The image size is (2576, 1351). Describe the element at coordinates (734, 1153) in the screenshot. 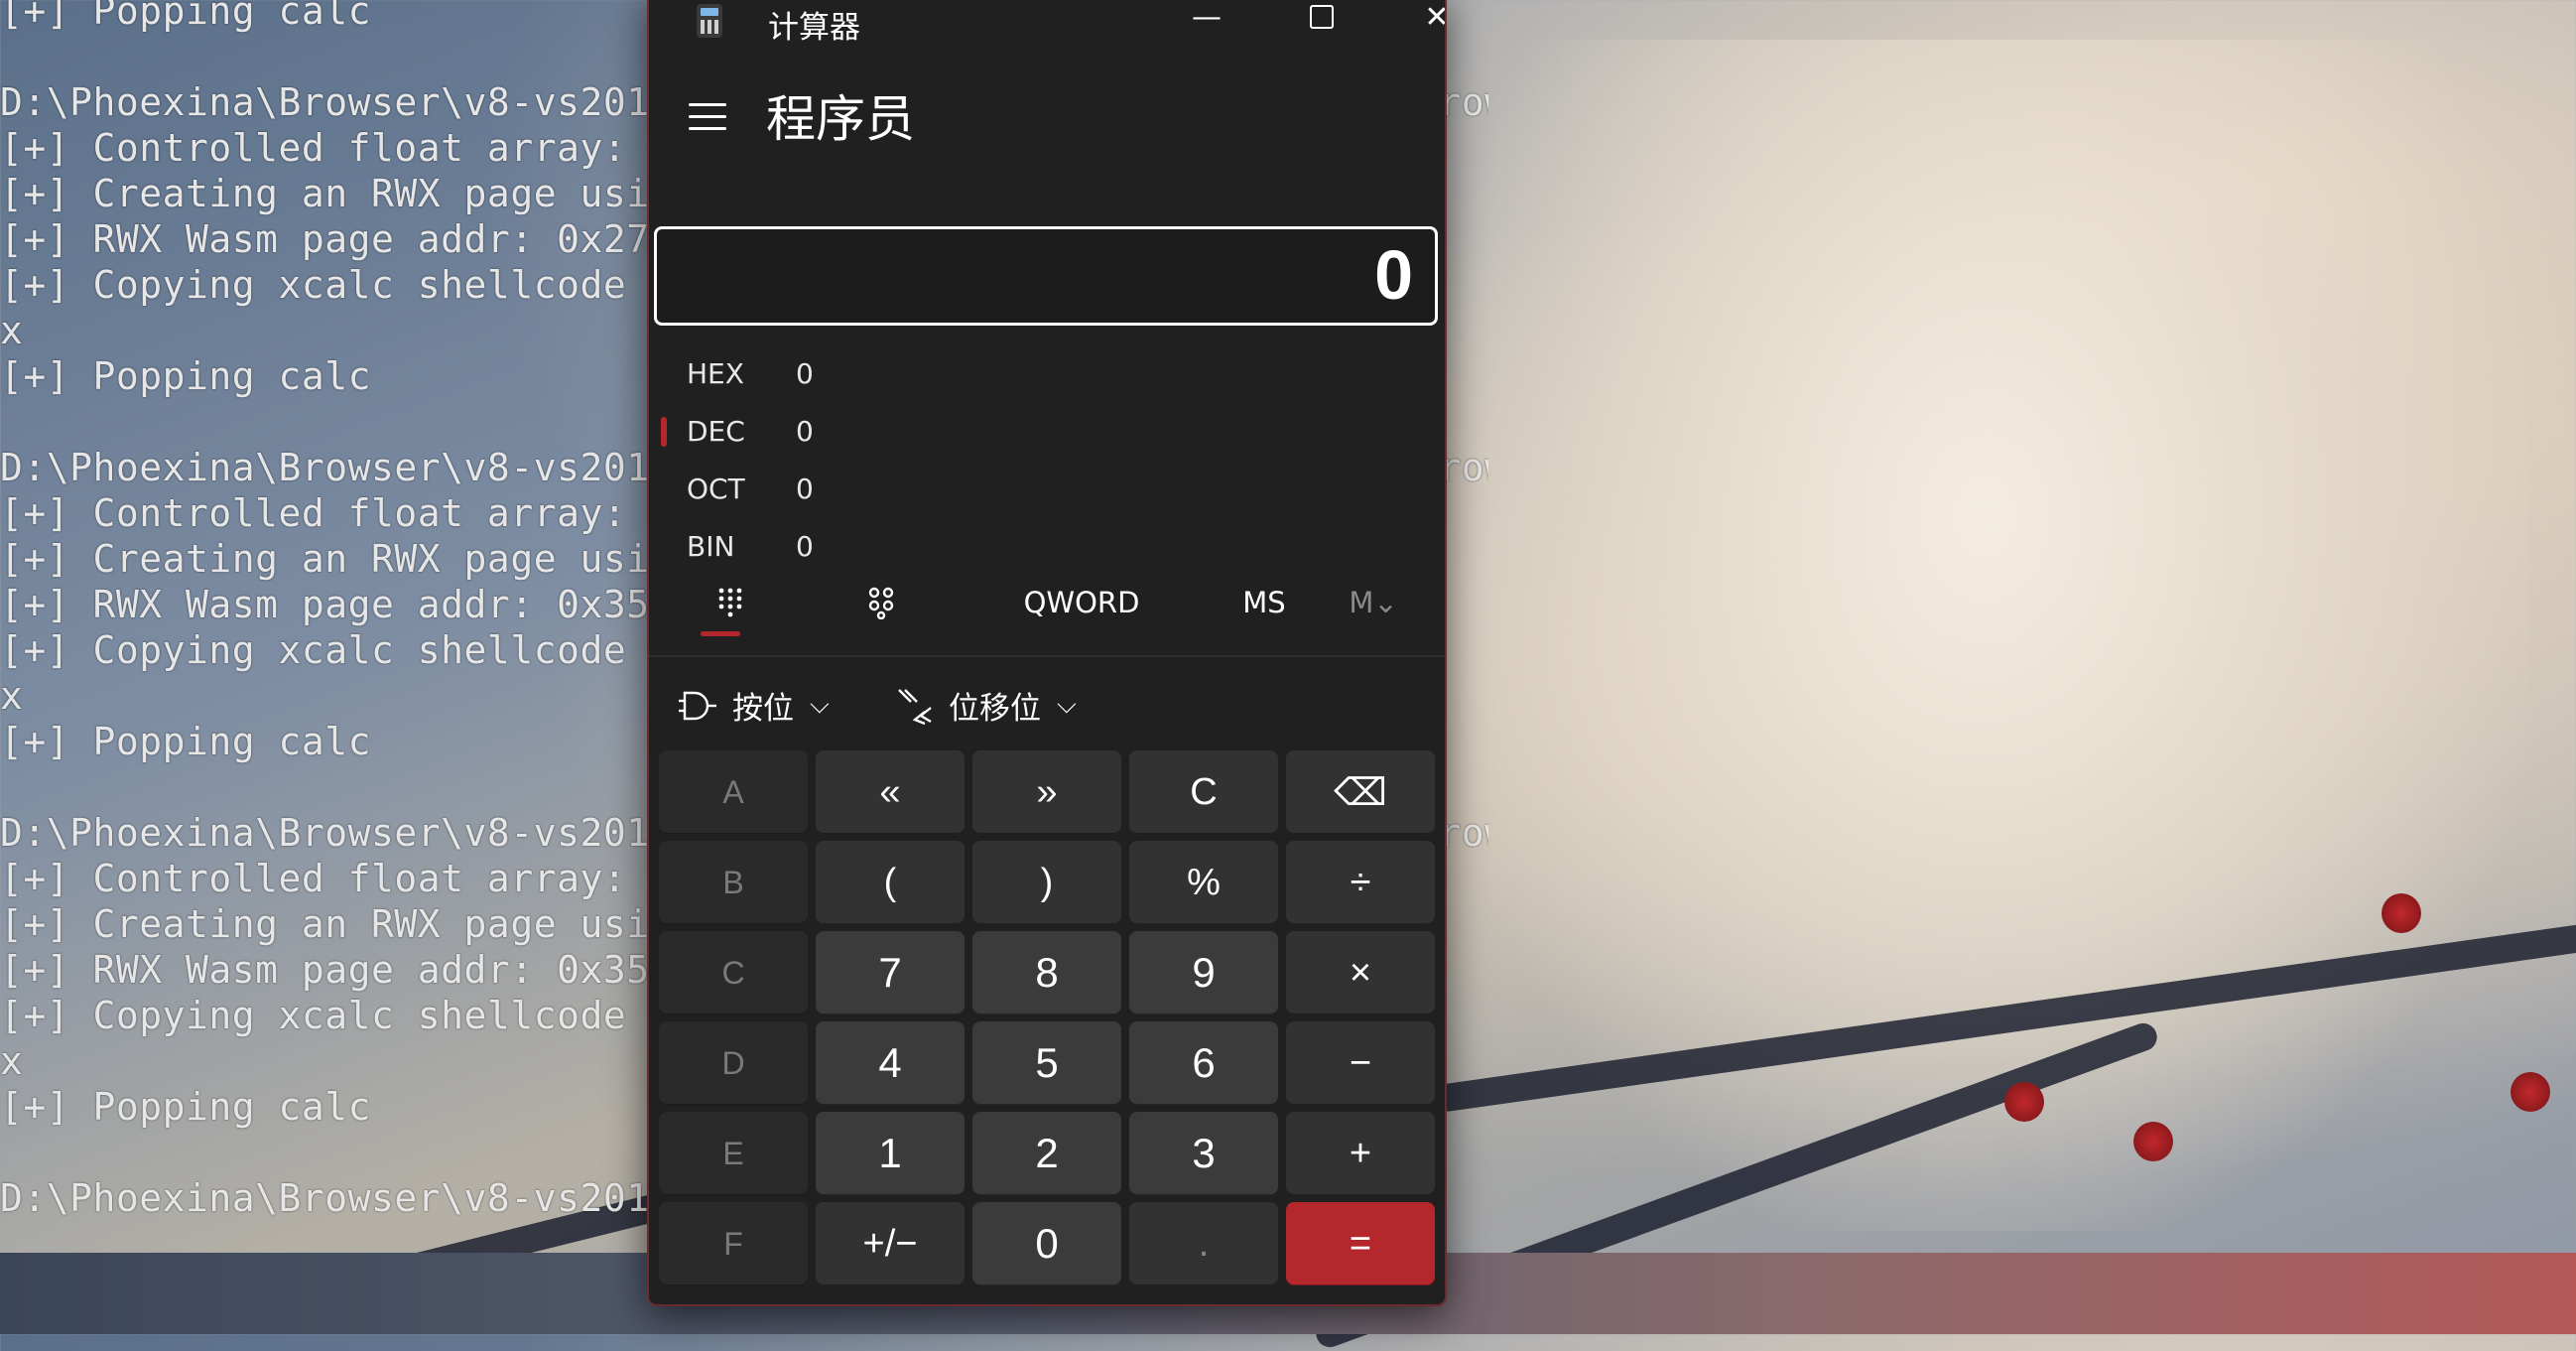

I see `hex-digit-e-key: E` at that location.